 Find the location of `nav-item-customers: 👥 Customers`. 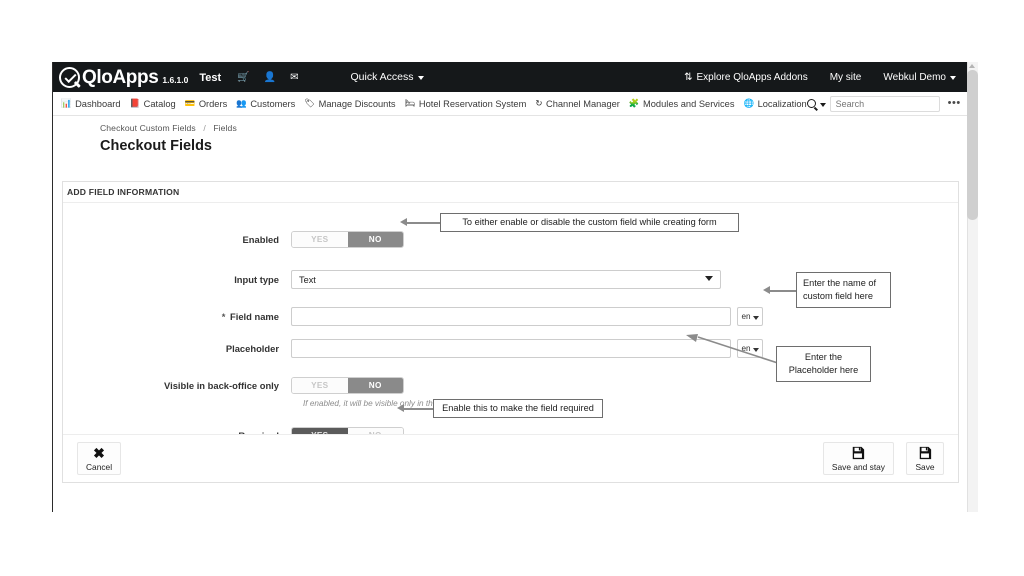

nav-item-customers: 👥 Customers is located at coordinates (265, 104).